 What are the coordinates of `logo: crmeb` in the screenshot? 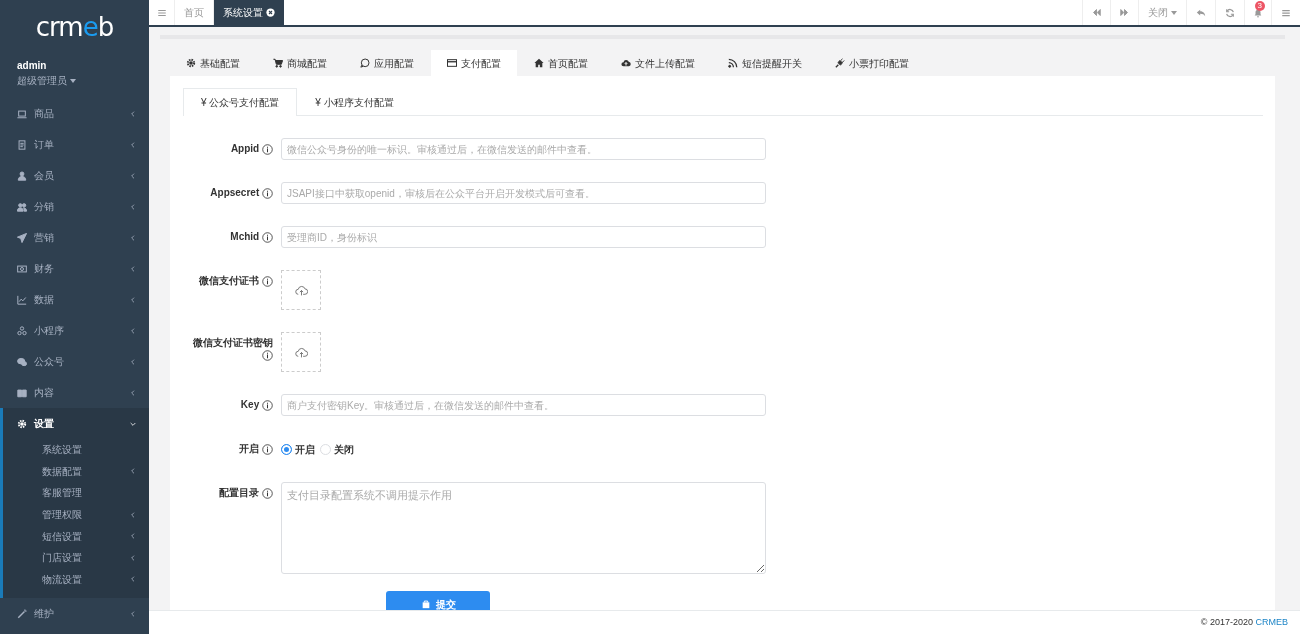 It's located at (74, 27).